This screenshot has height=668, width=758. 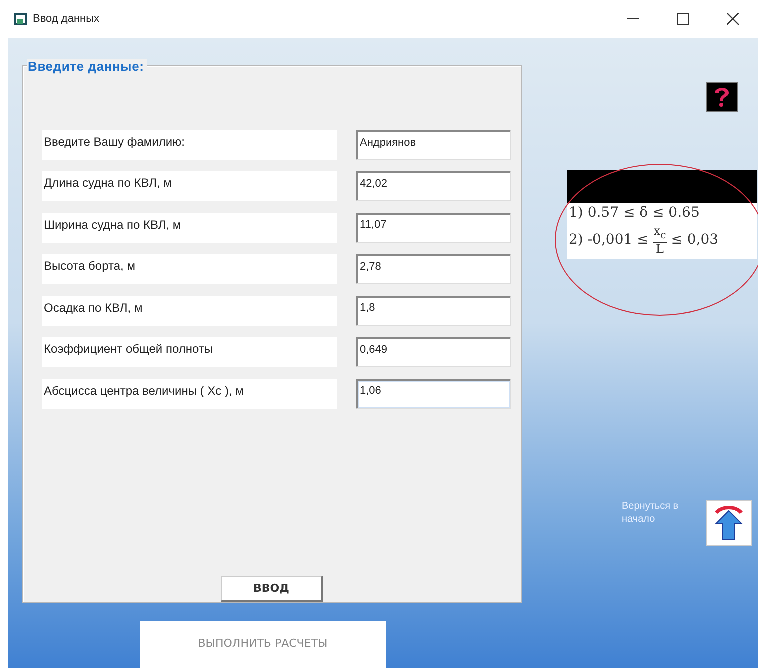 What do you see at coordinates (87, 66) in the screenshot?
I see `group-legend: Введите данные:` at bounding box center [87, 66].